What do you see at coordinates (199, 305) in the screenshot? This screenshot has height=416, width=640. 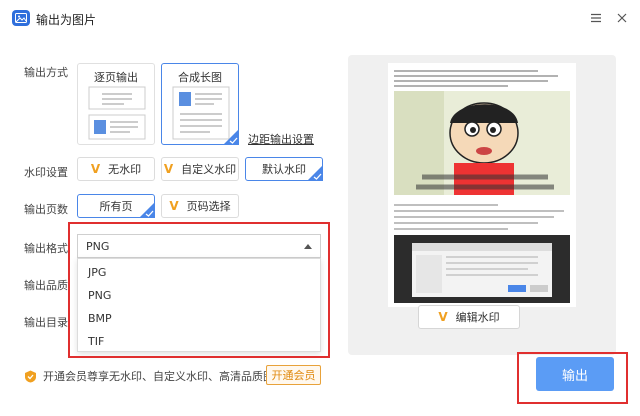 I see `format-dropdown: JPG PNG BMP TIF` at bounding box center [199, 305].